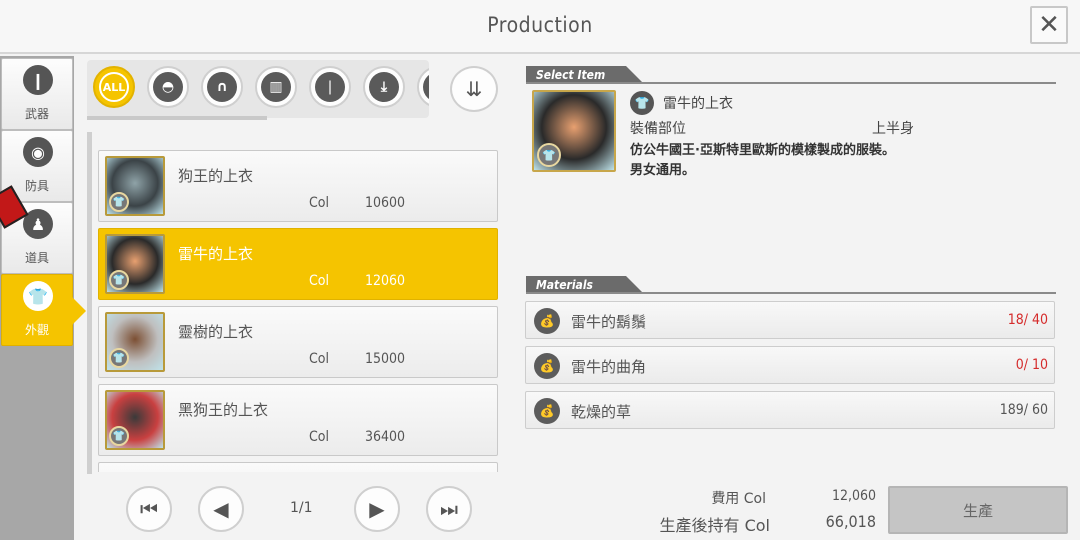 This screenshot has height=540, width=1080. I want to click on all-icon: ALL, so click(114, 87).